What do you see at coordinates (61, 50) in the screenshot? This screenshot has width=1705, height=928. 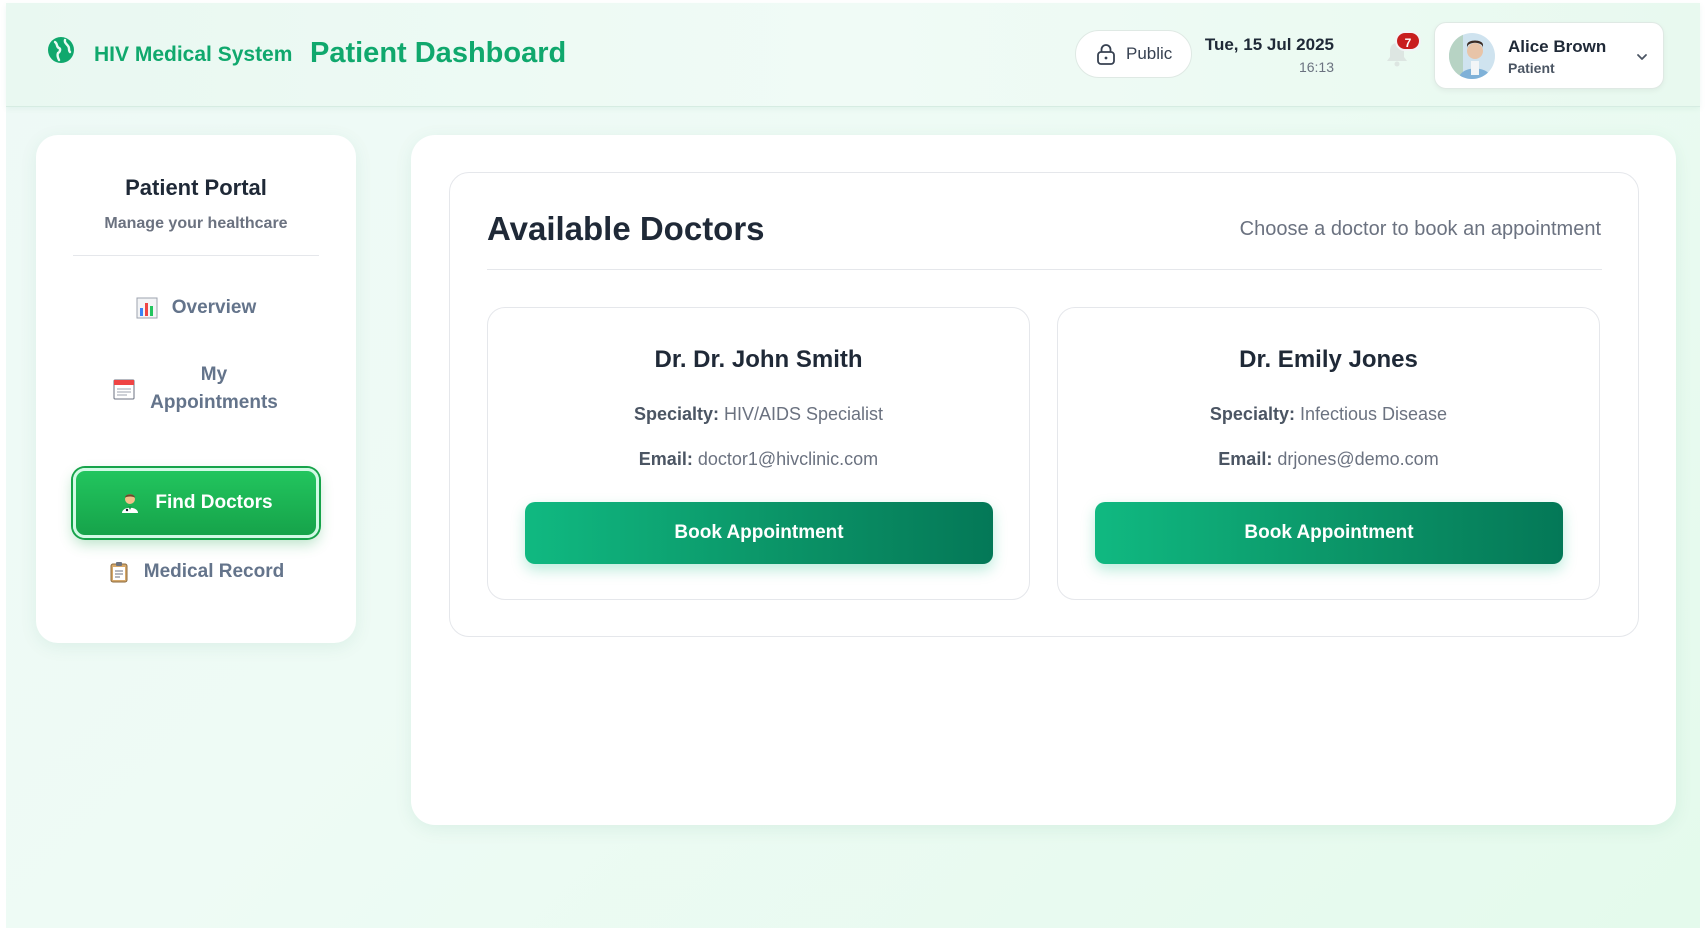 I see `globe-icon` at bounding box center [61, 50].